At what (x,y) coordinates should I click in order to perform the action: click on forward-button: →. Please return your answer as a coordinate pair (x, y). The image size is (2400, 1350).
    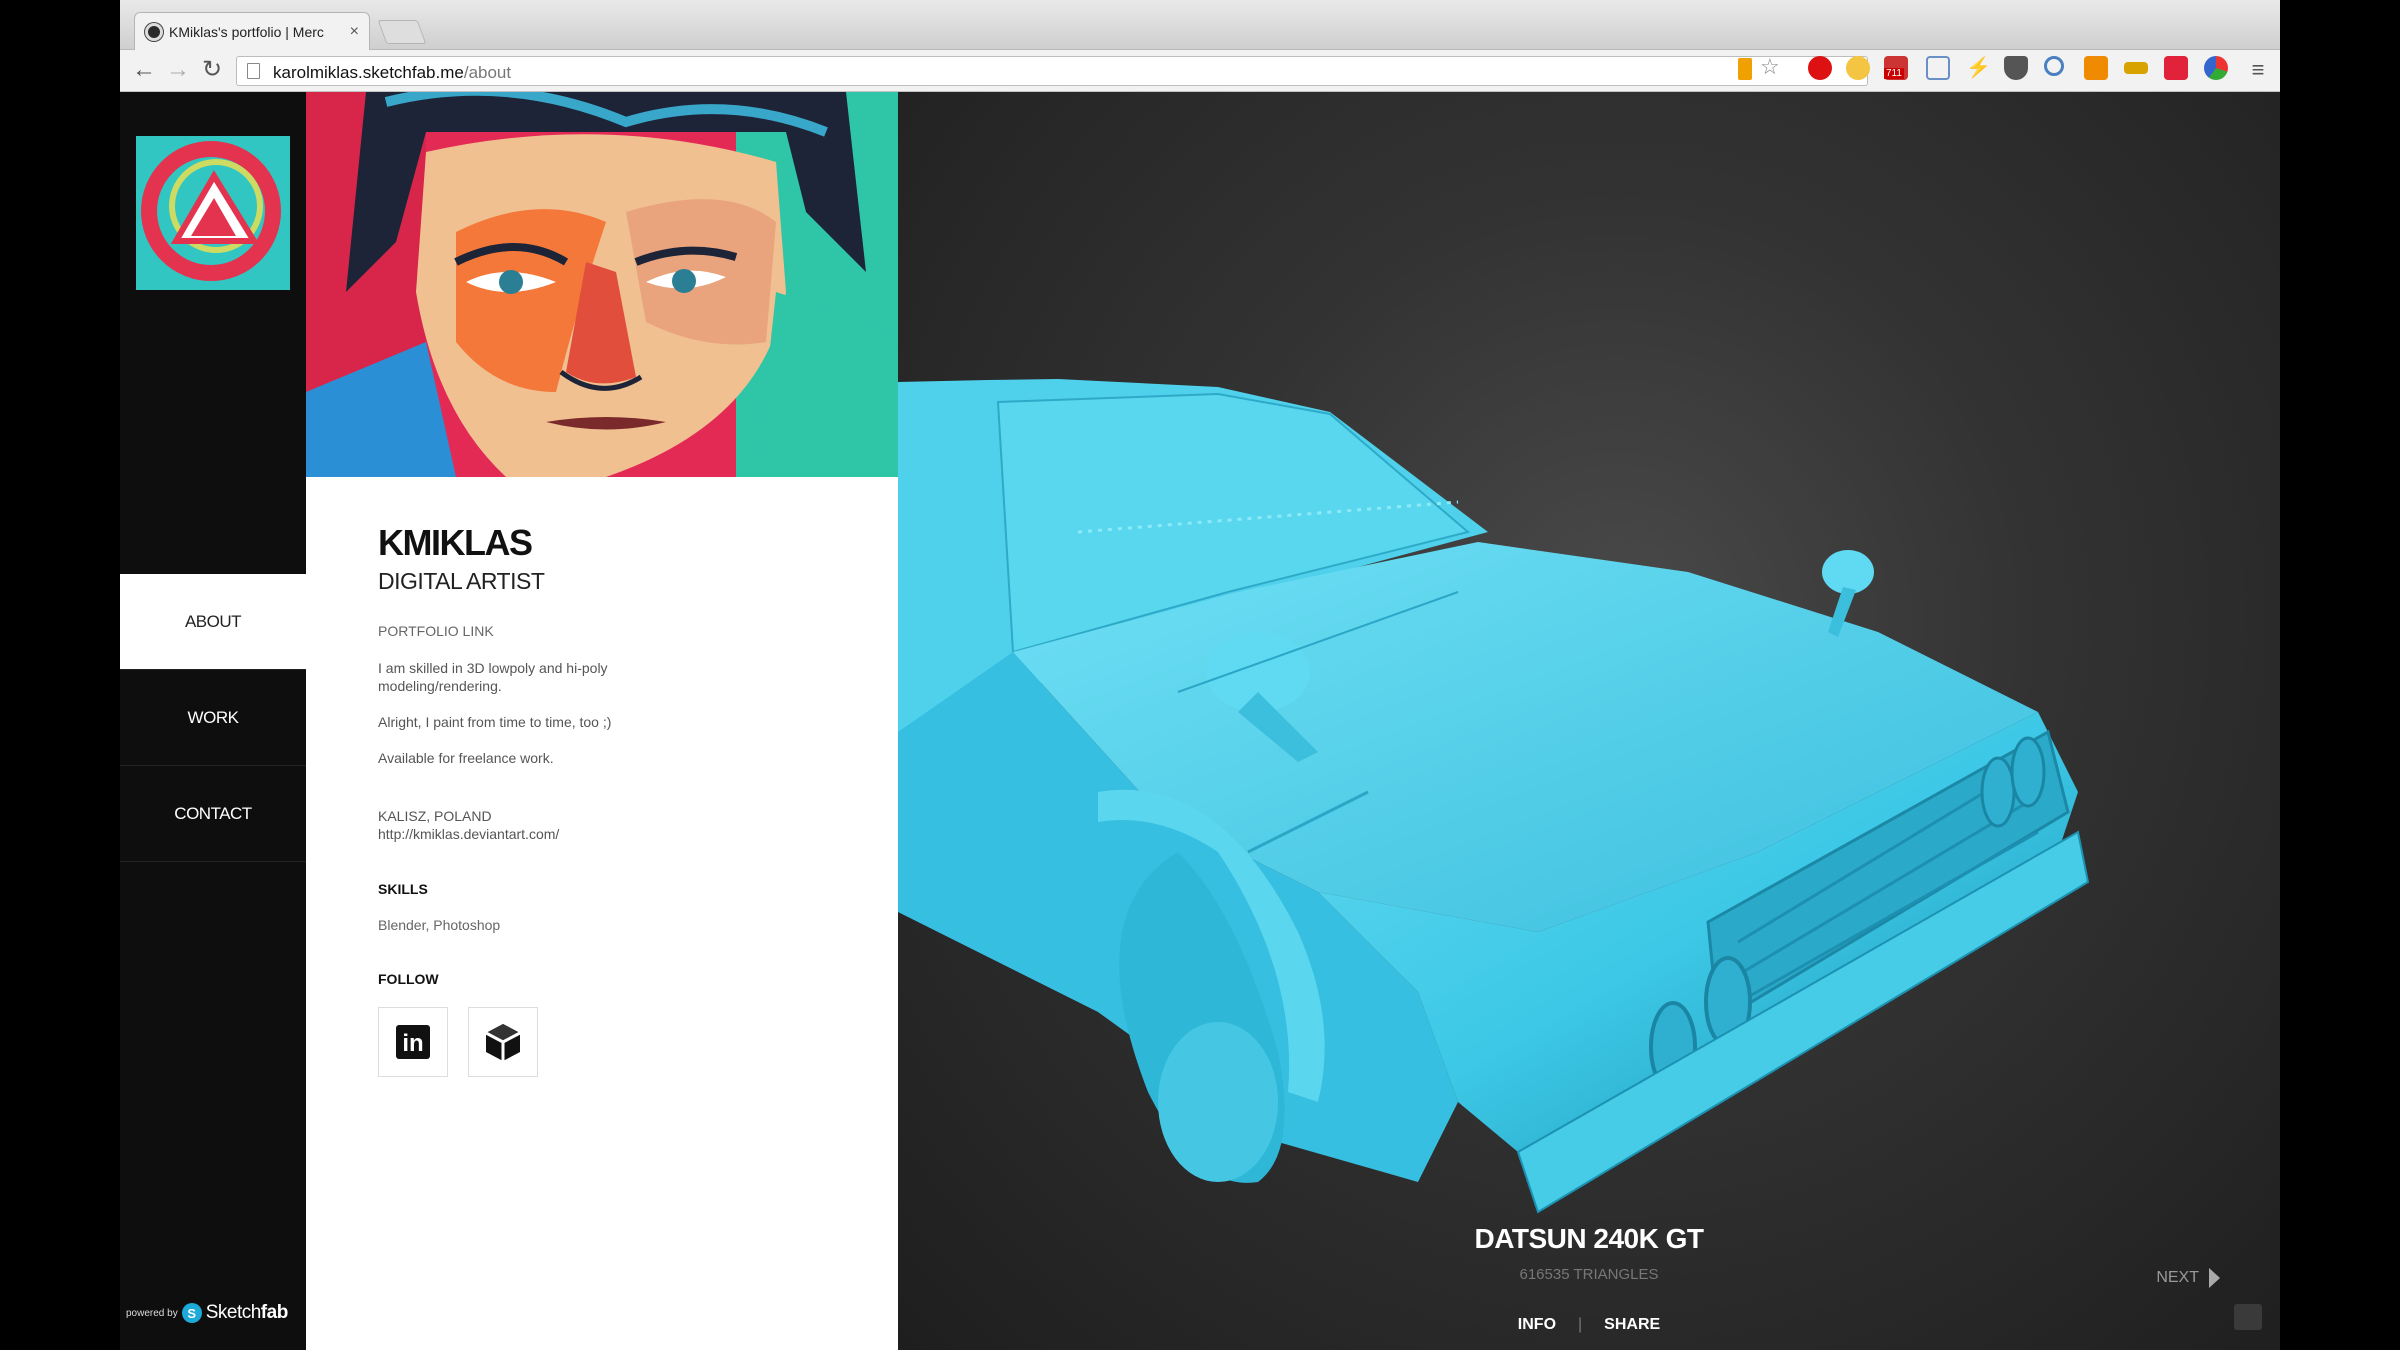
    Looking at the image, I should click on (178, 70).